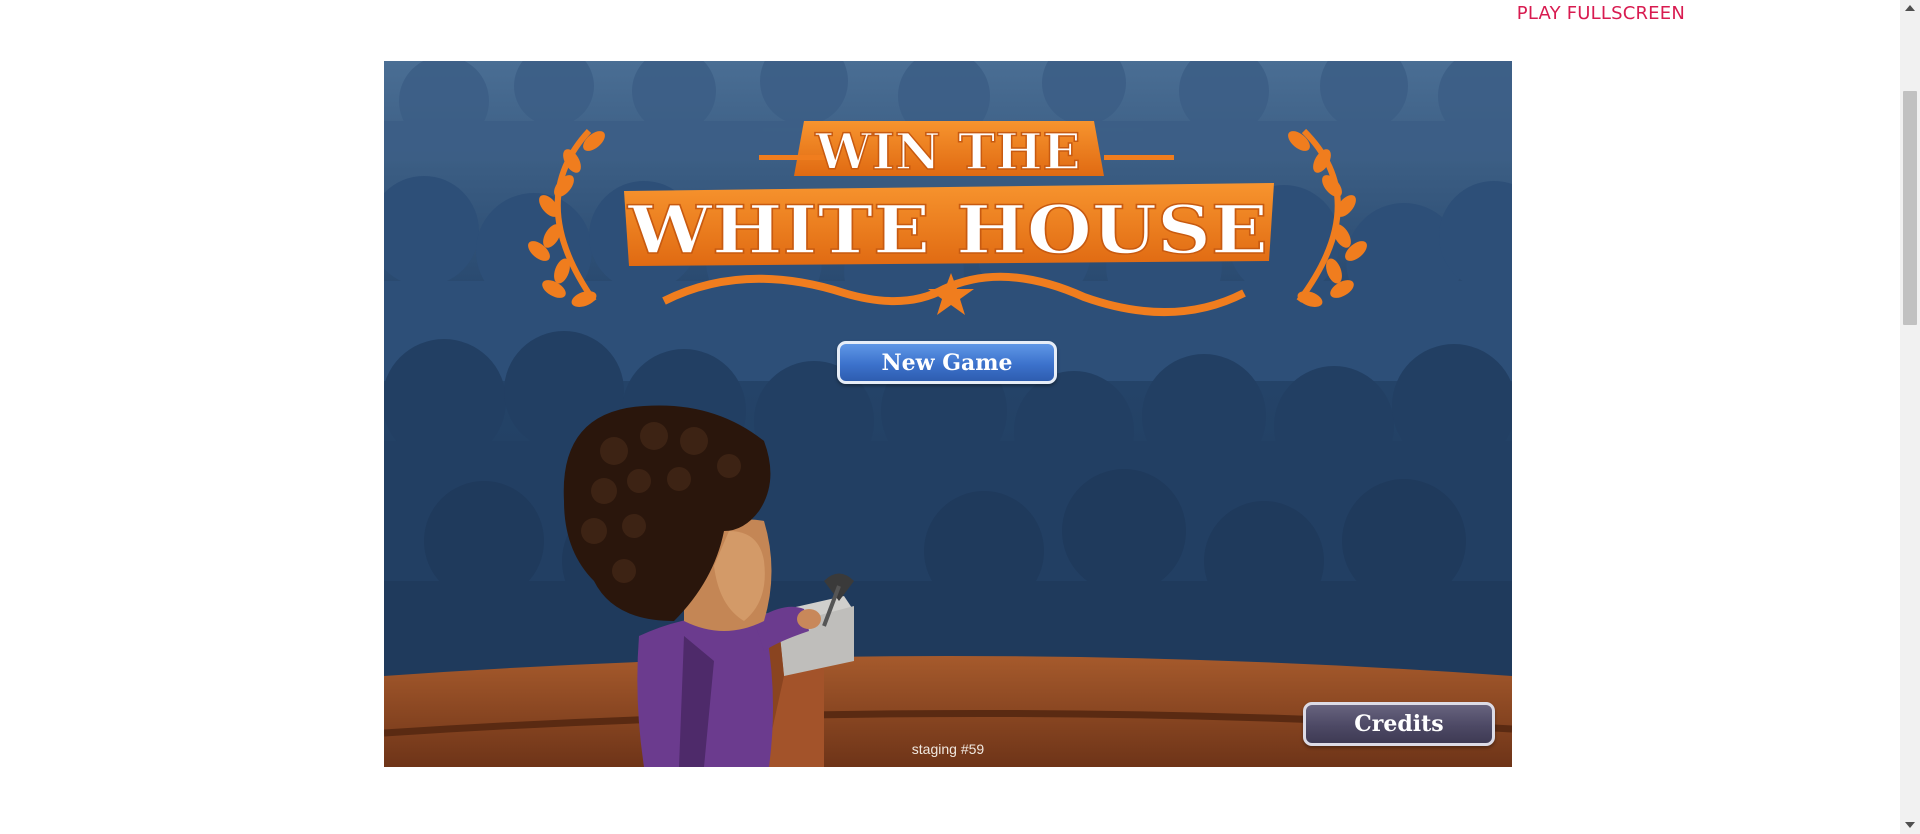 This screenshot has width=1920, height=834. I want to click on scroll-up-arrow-icon, so click(1910, 8).